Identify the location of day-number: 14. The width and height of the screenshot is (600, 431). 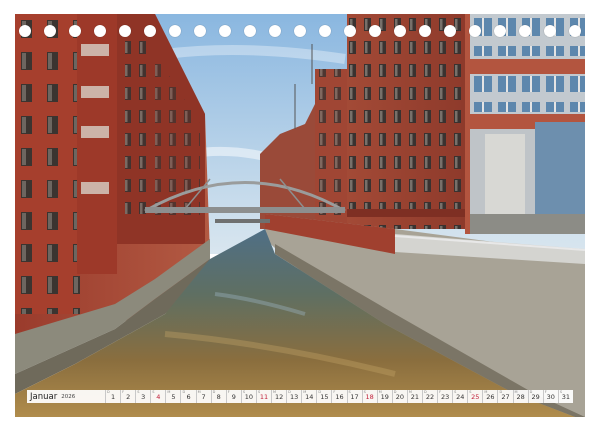
(309, 396).